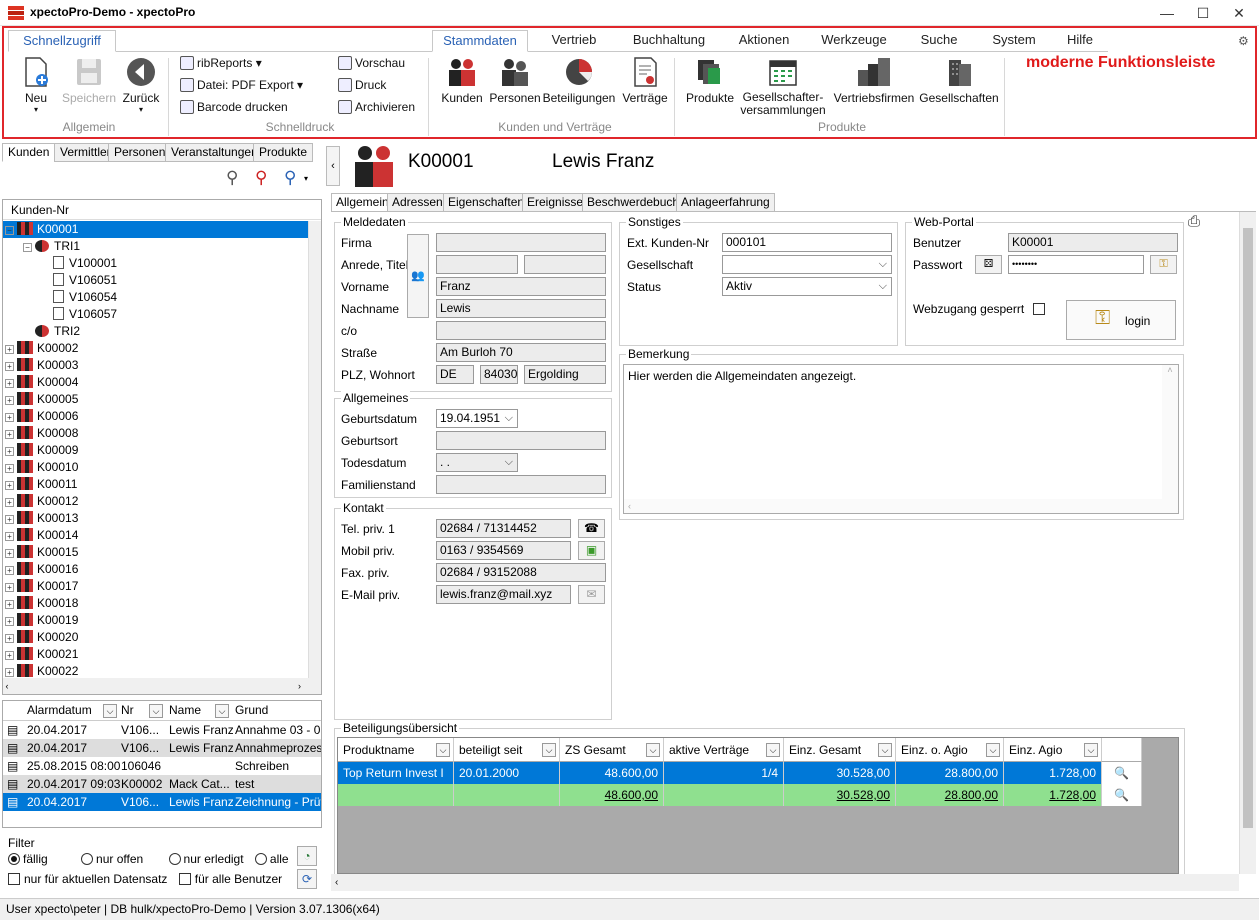  I want to click on tel-field: 02684 / 71314452, so click(503, 528).